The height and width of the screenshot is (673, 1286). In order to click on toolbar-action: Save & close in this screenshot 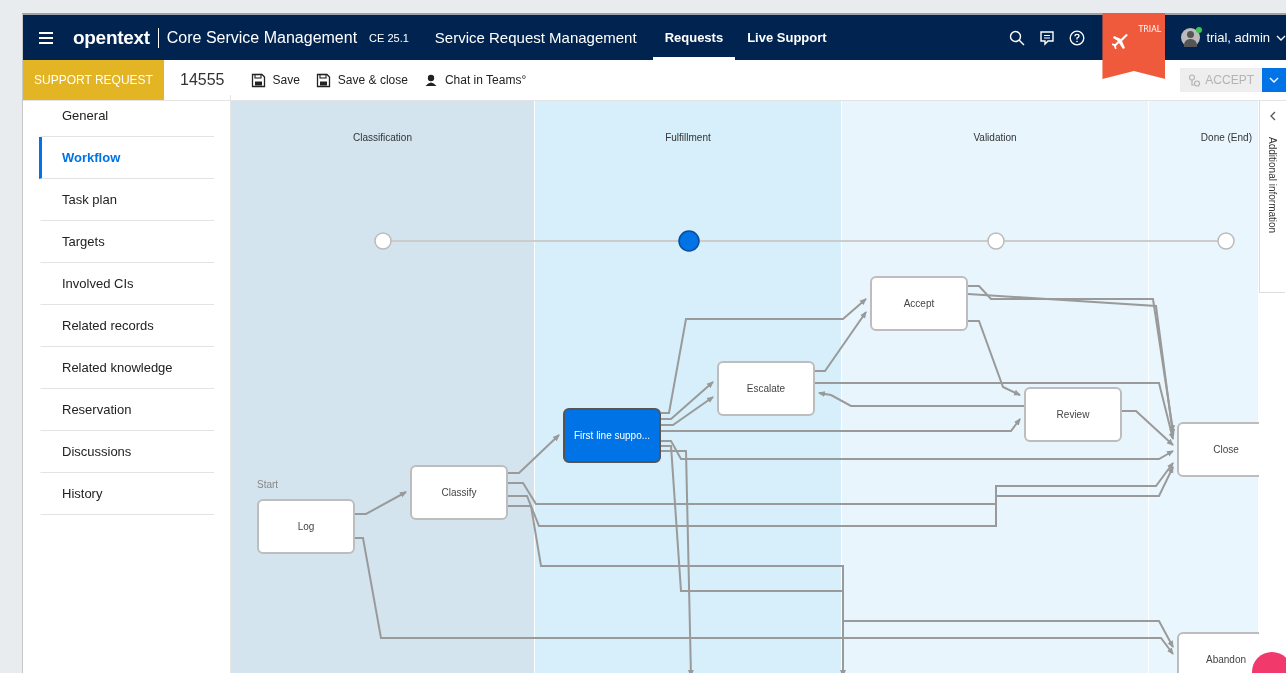, I will do `click(361, 80)`.